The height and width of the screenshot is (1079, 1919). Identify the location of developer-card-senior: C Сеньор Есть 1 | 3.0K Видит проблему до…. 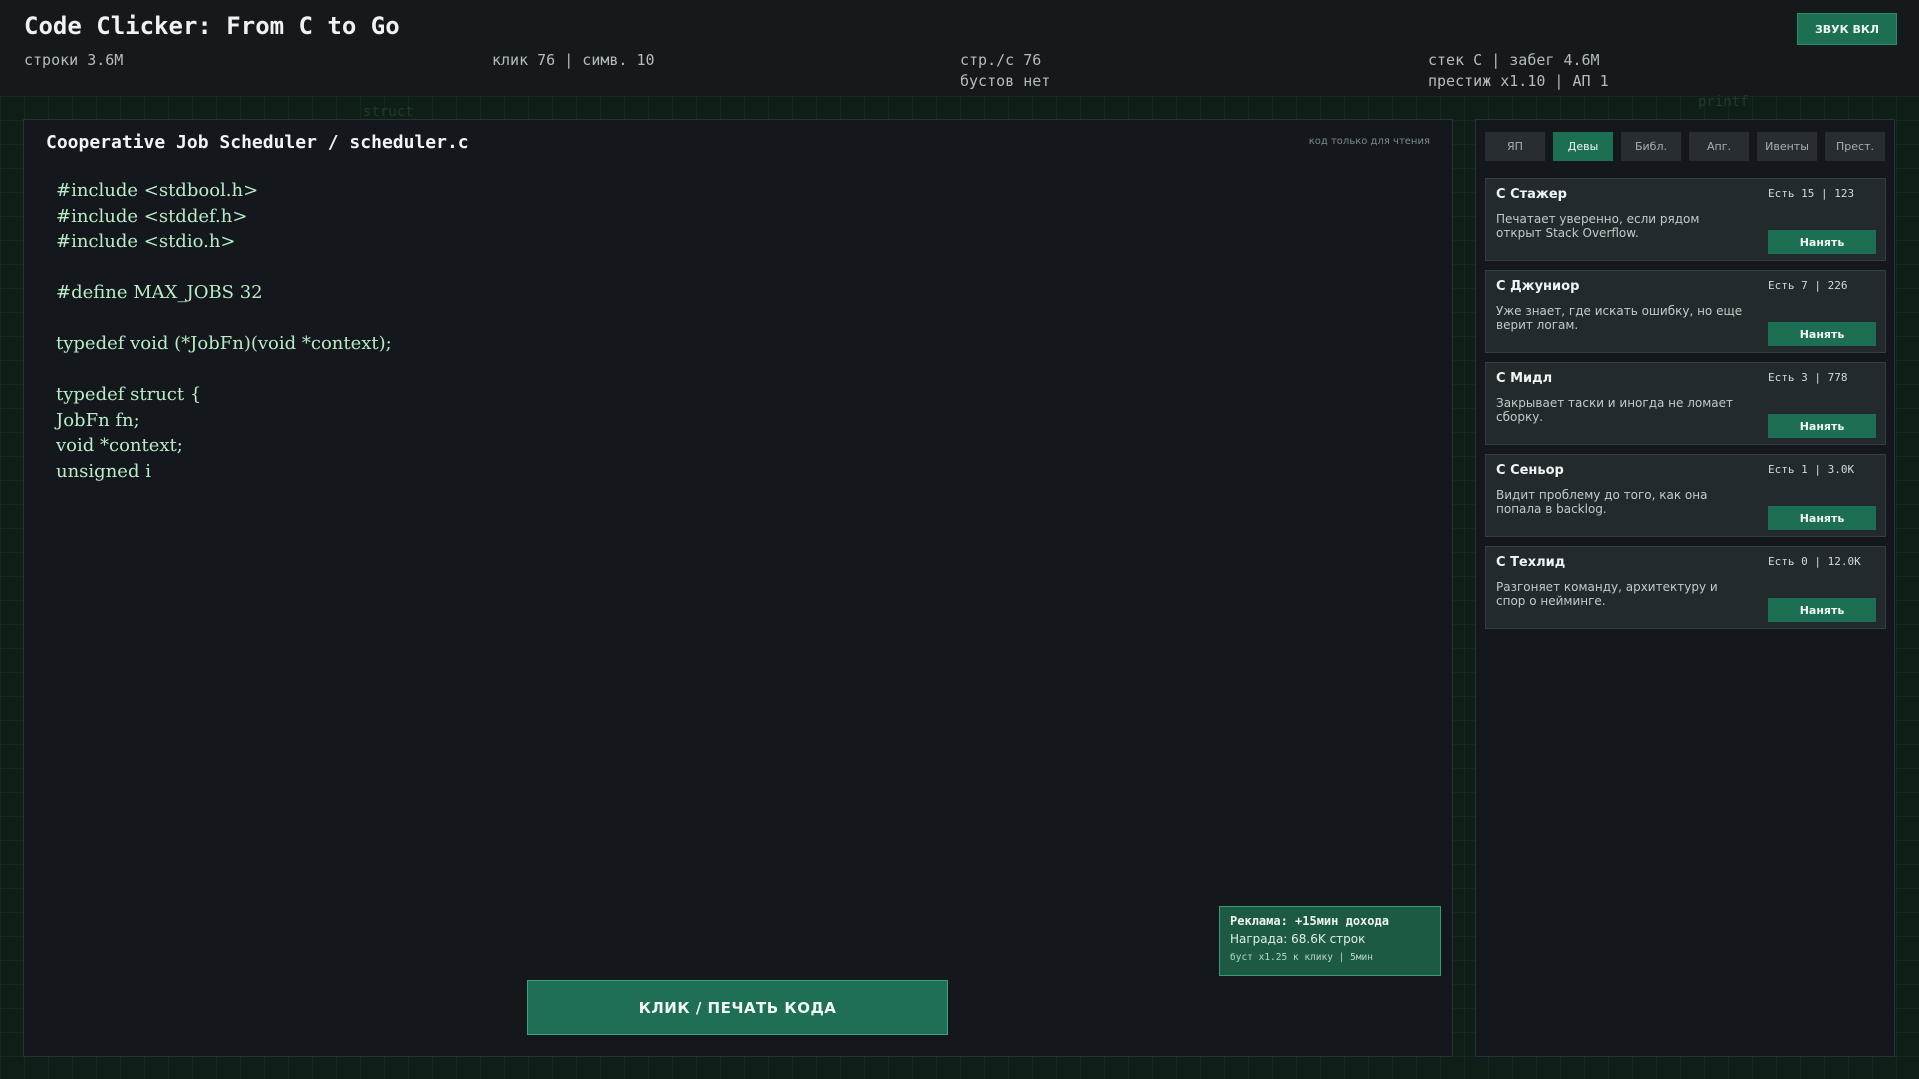
(1685, 495).